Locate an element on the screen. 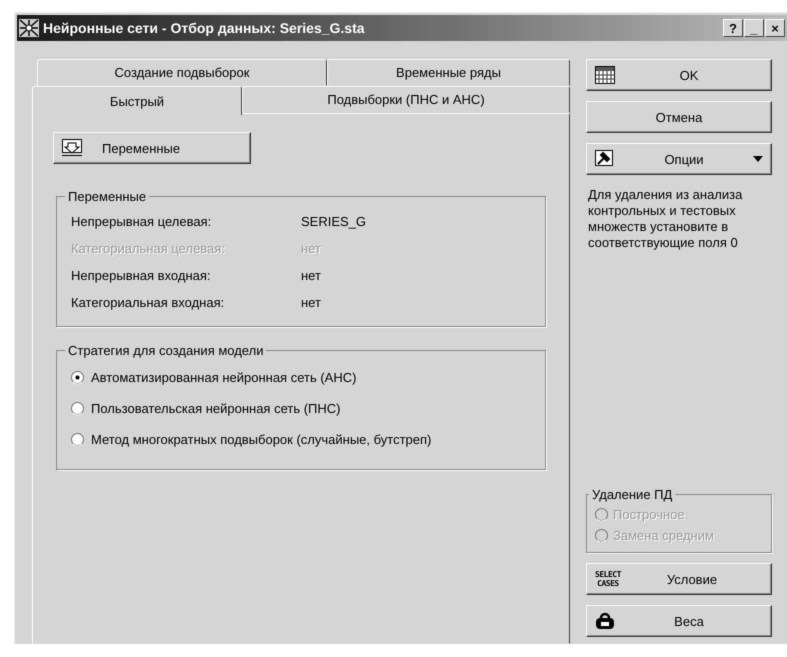 The width and height of the screenshot is (787, 657). radio-label: Метод многократных подвыборок (случайные, бутстреп) is located at coordinates (261, 439).